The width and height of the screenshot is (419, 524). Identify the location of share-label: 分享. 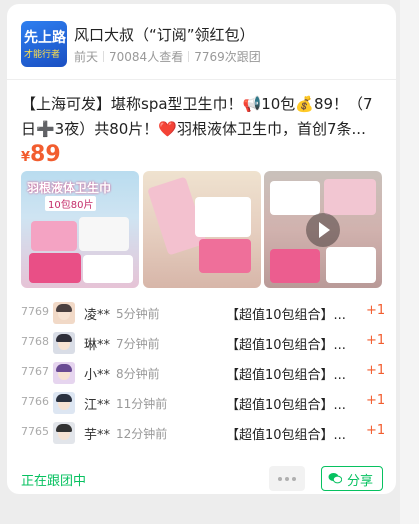
(360, 481).